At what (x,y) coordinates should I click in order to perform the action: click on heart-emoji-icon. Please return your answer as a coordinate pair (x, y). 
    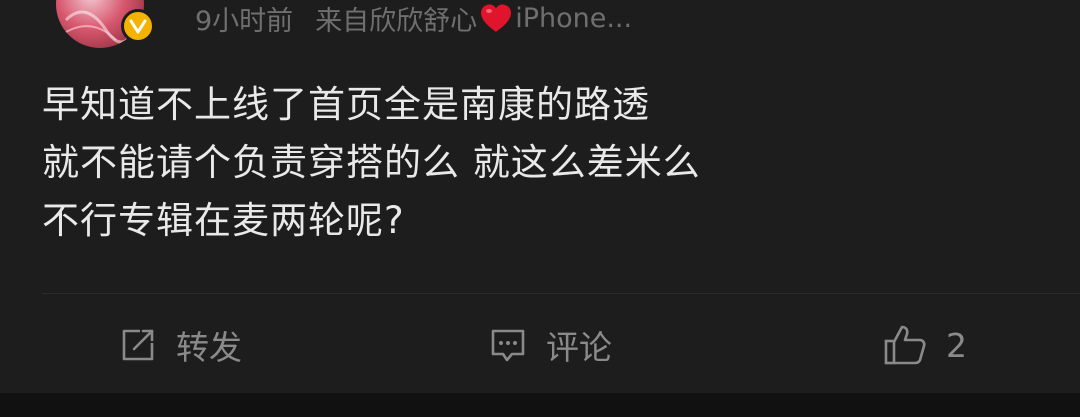
    Looking at the image, I should click on (496, 18).